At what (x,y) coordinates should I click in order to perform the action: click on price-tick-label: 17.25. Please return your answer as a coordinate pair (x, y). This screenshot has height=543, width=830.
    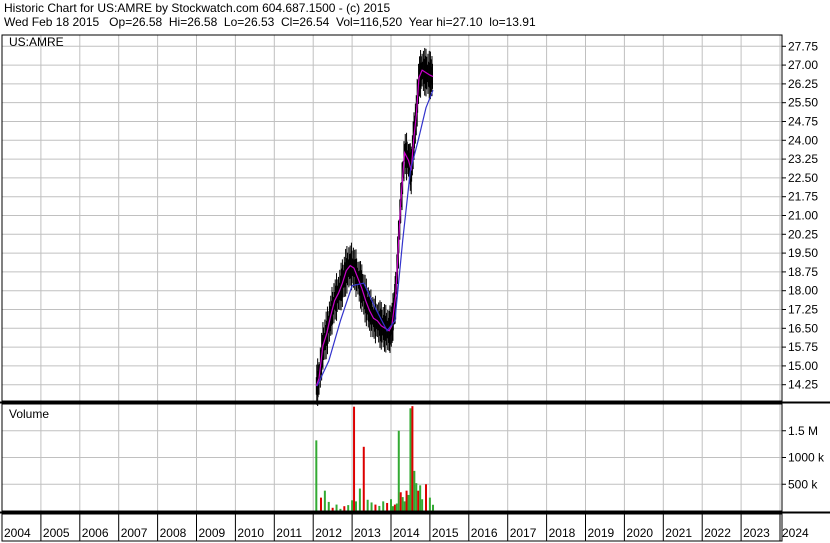
    Looking at the image, I should click on (803, 310).